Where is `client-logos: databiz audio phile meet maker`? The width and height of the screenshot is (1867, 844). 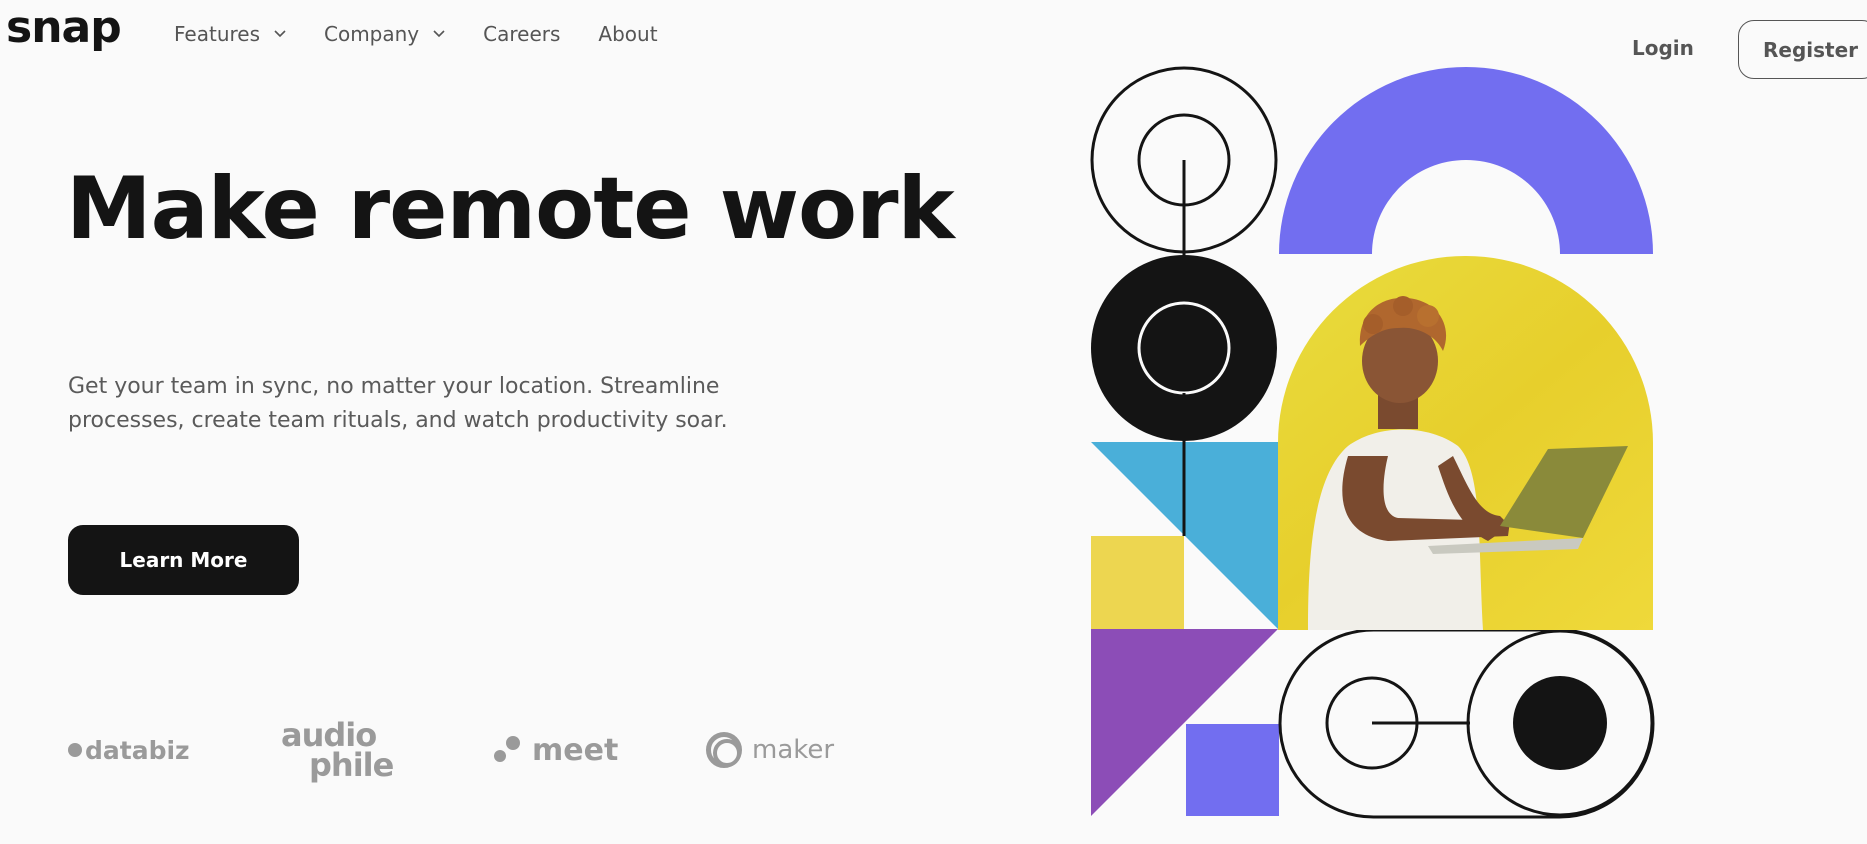 client-logos: databiz audio phile meet maker is located at coordinates (451, 751).